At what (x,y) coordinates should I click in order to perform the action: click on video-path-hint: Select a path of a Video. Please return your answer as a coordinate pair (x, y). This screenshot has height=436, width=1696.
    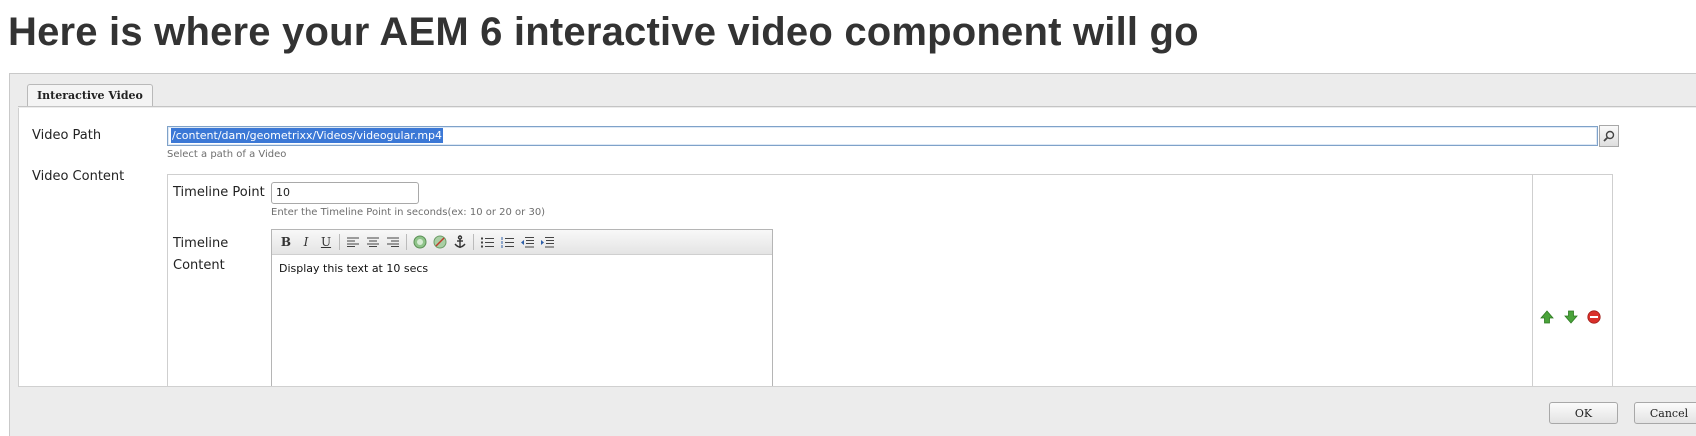
    Looking at the image, I should click on (227, 154).